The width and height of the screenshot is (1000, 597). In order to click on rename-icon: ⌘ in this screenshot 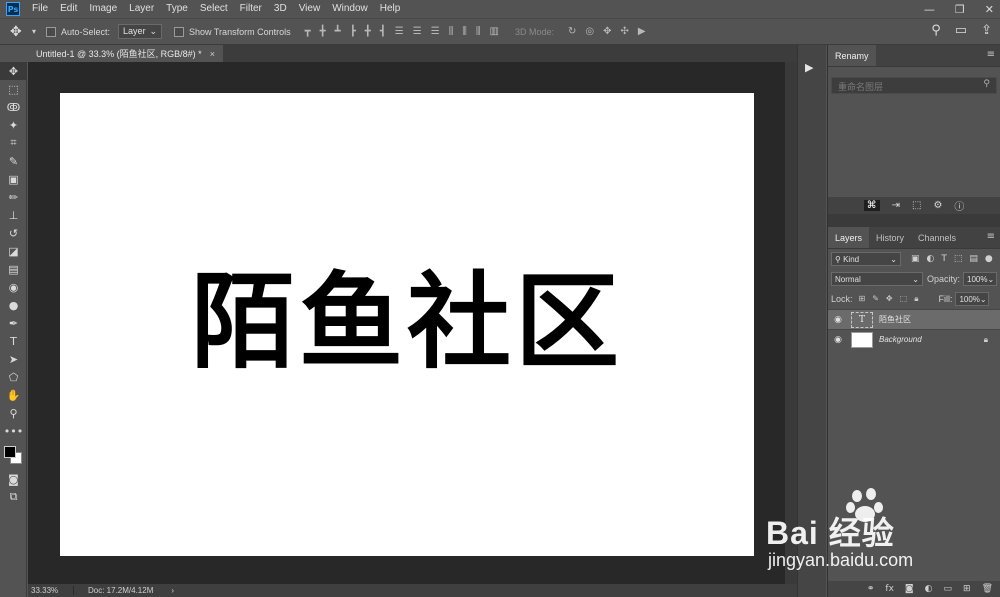, I will do `click(871, 205)`.